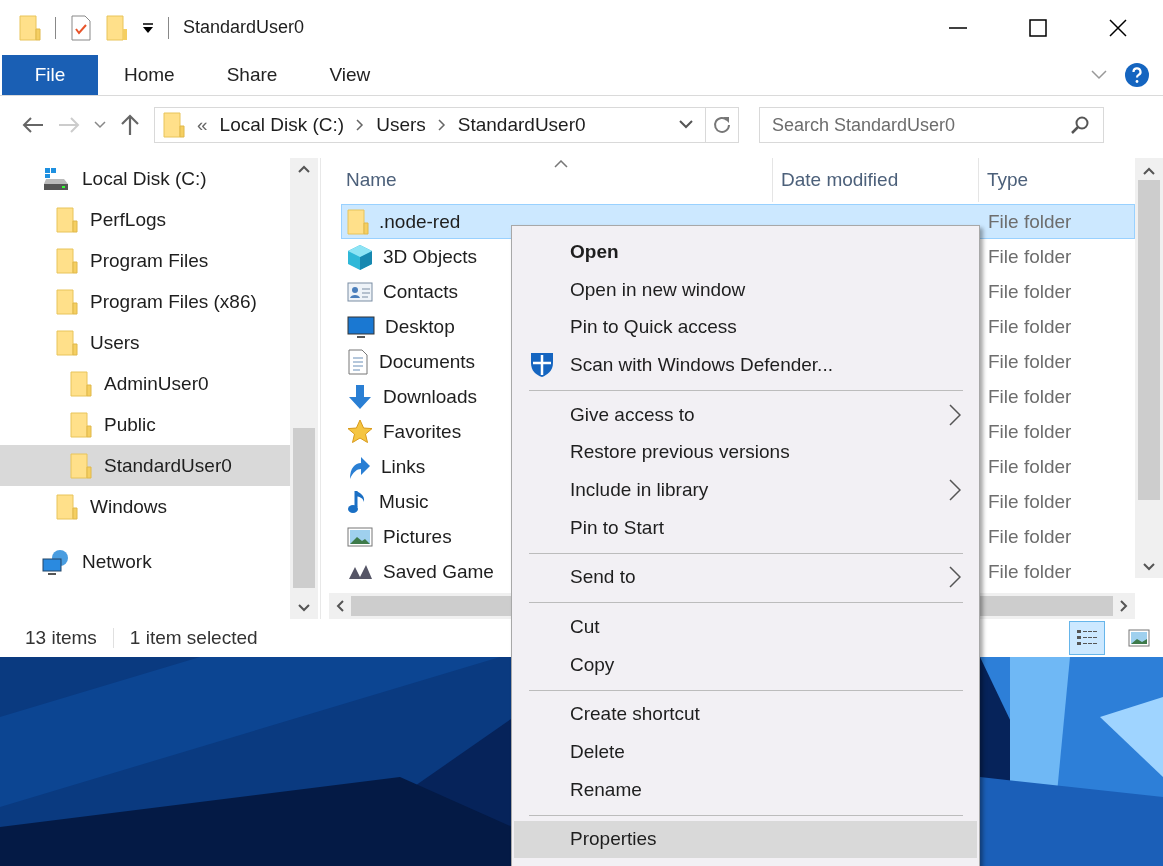  I want to click on file-name: 3D Objects, so click(430, 256).